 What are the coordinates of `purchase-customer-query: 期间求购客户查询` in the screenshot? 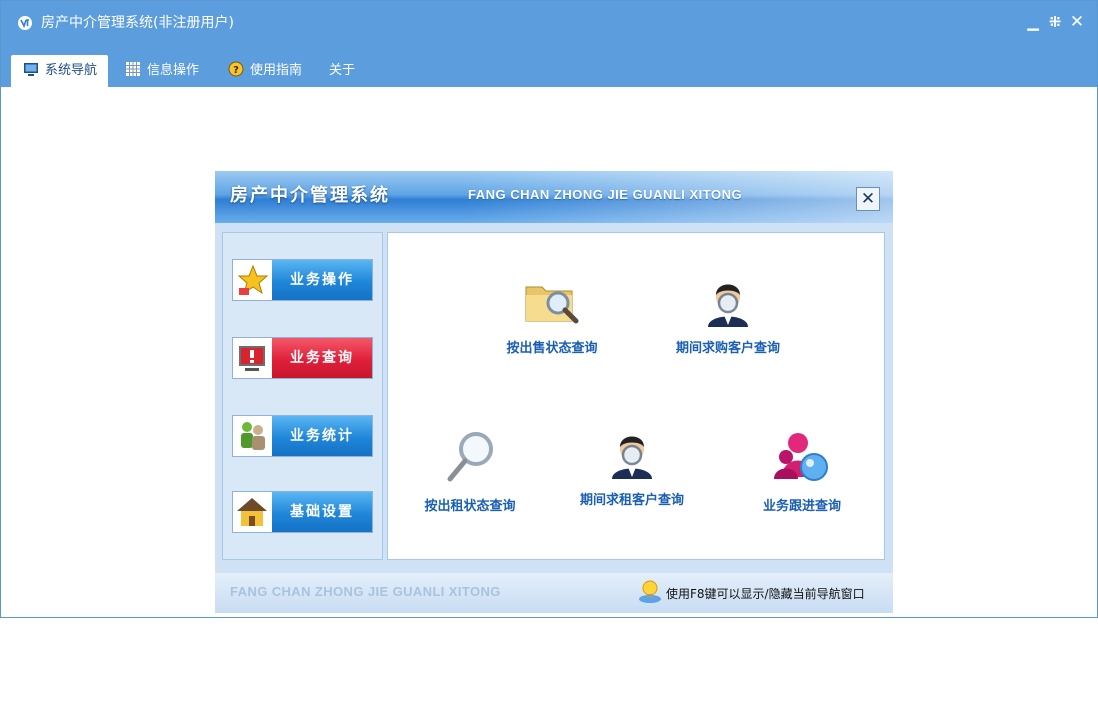 It's located at (728, 316).